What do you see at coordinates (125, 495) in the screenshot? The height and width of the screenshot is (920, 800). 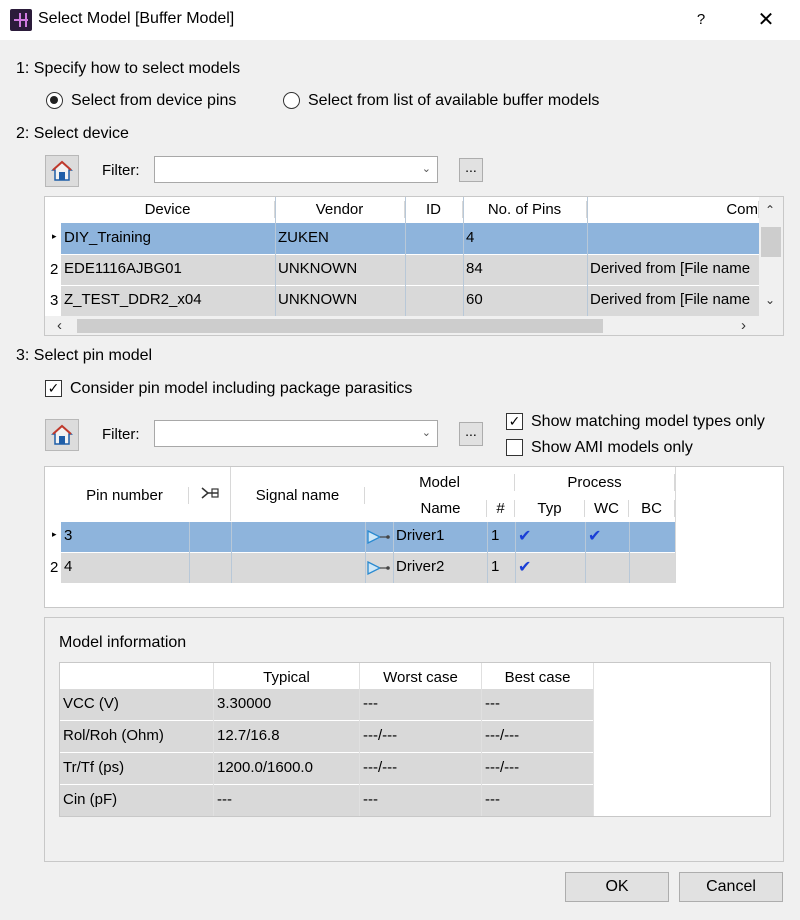 I see `col-pin-number: Pin number` at bounding box center [125, 495].